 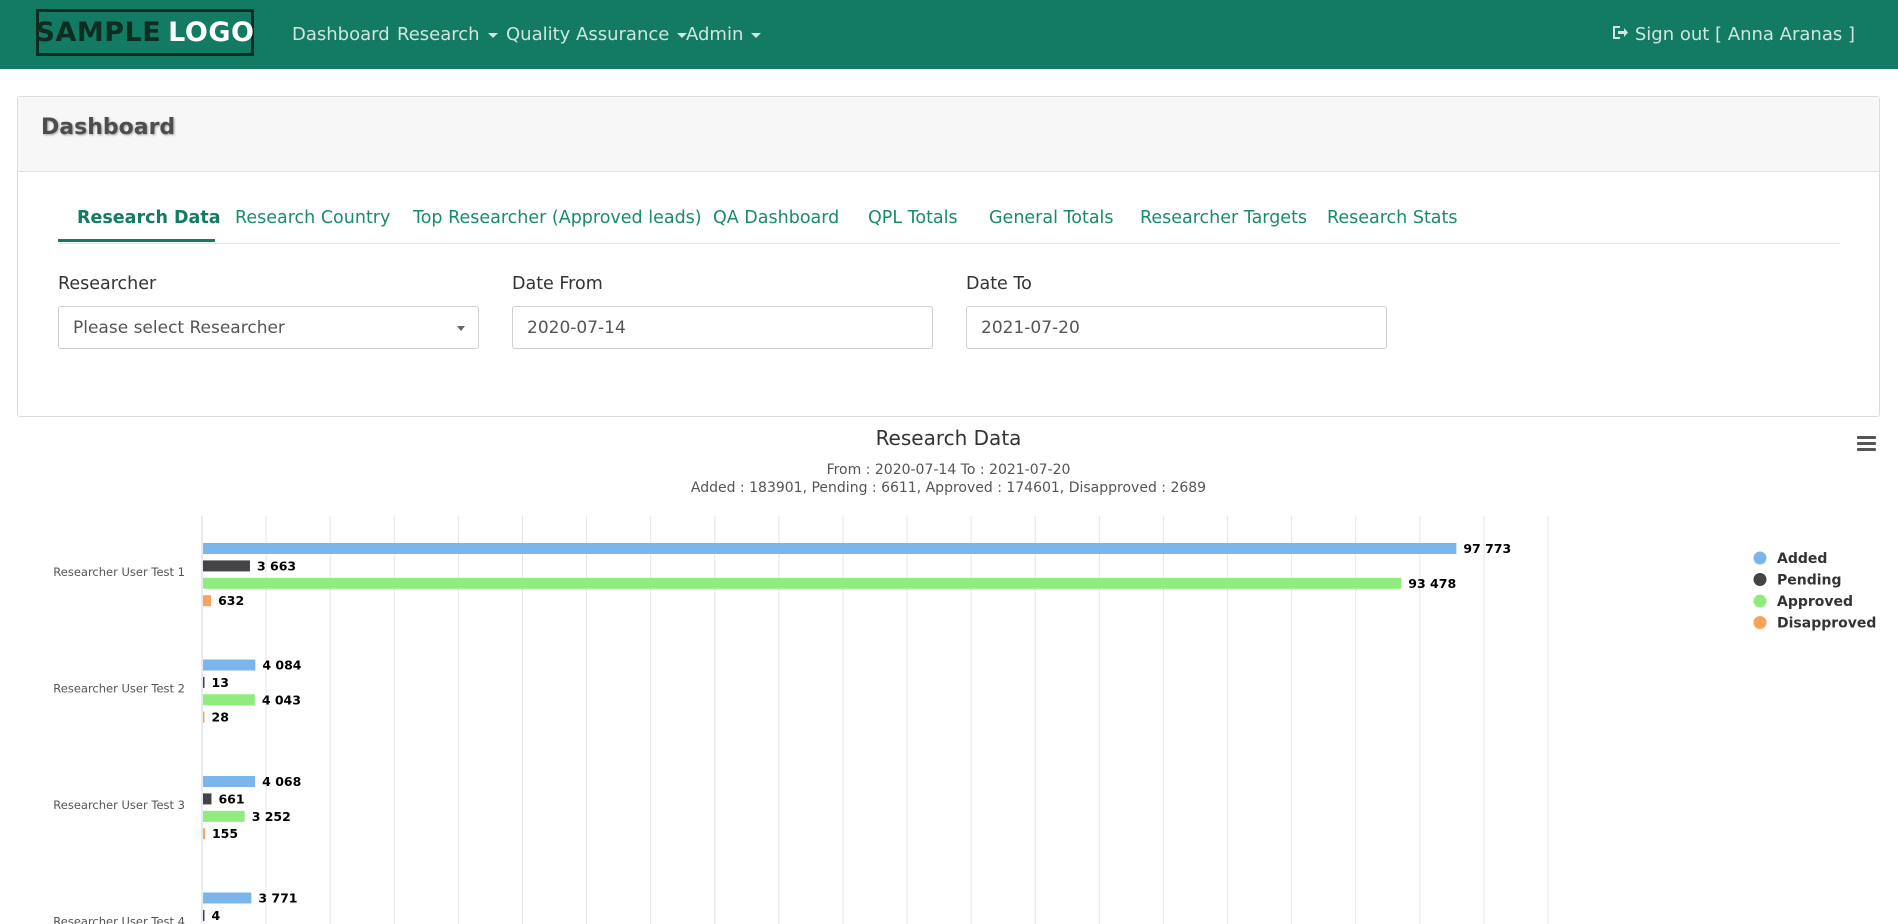 I want to click on bar-data-label: 3 252, so click(x=271, y=816).